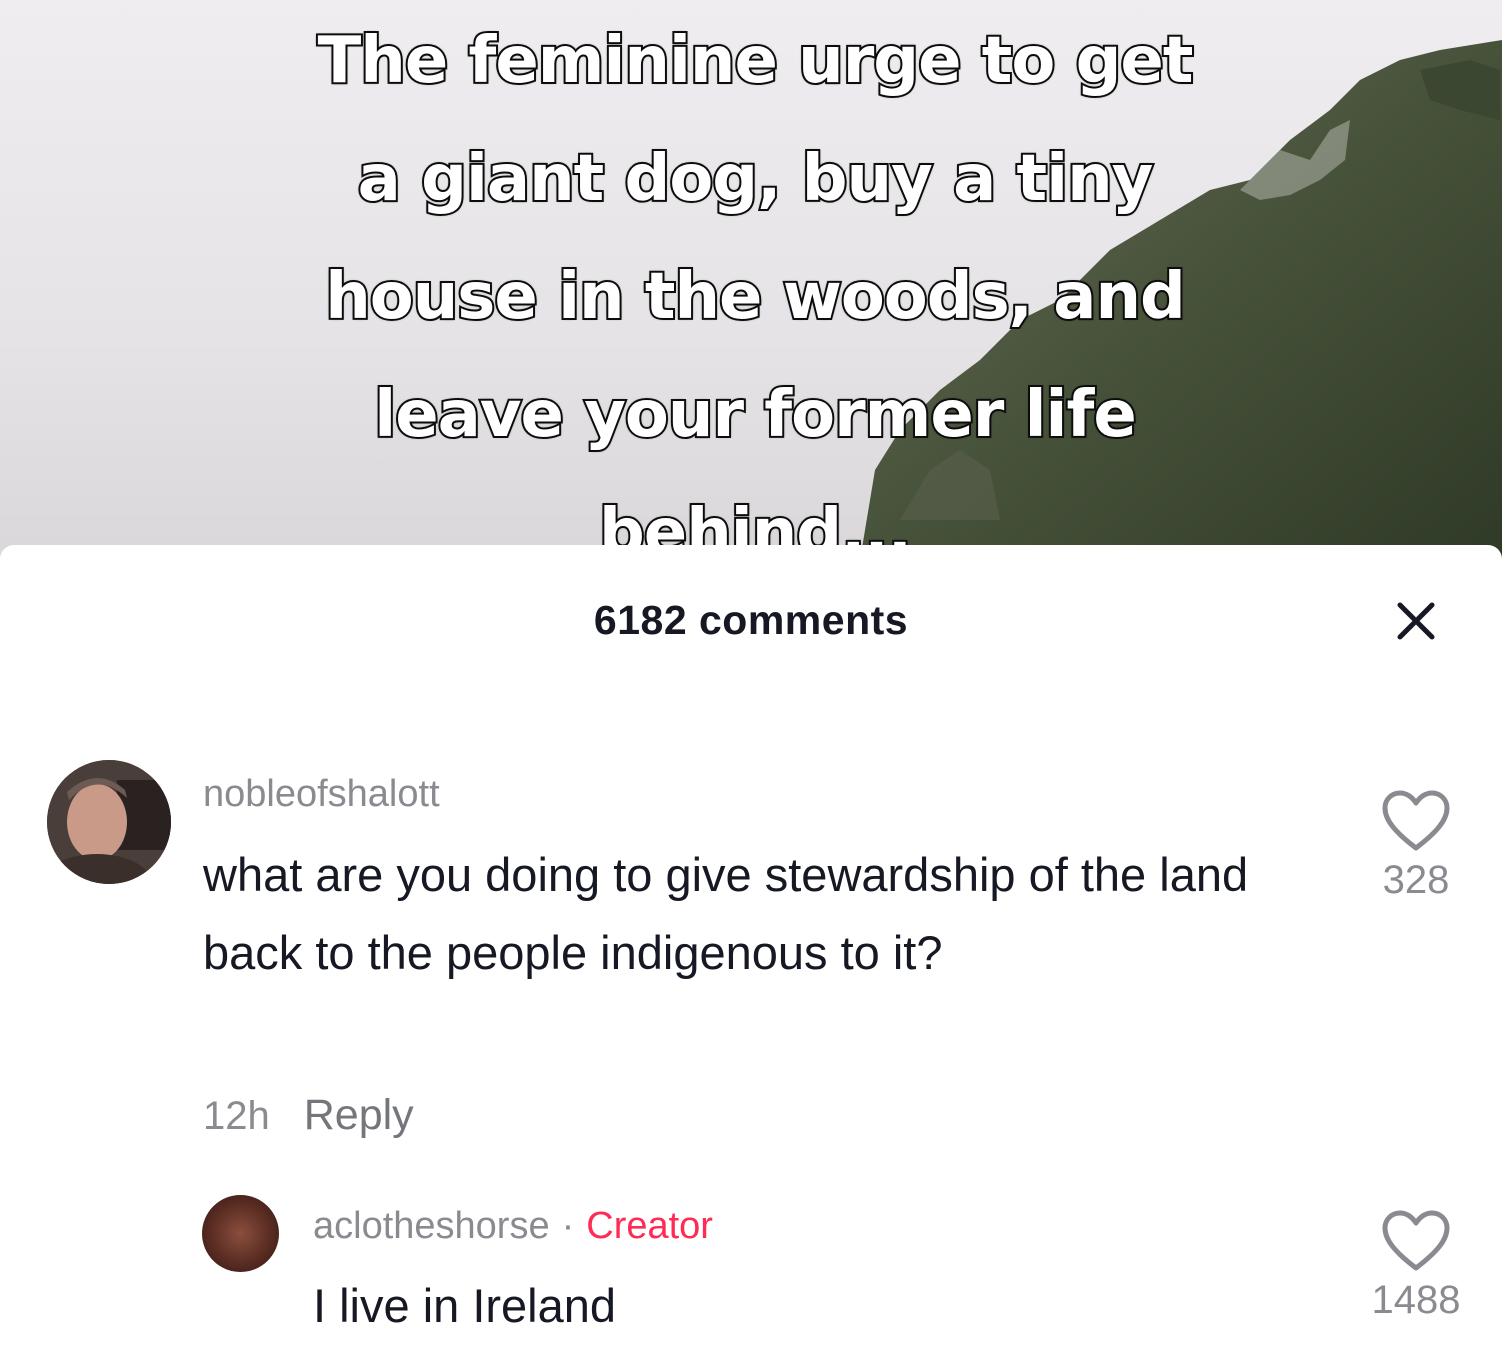 Image resolution: width=1502 pixels, height=1360 pixels. I want to click on like-control: 328, so click(1416, 846).